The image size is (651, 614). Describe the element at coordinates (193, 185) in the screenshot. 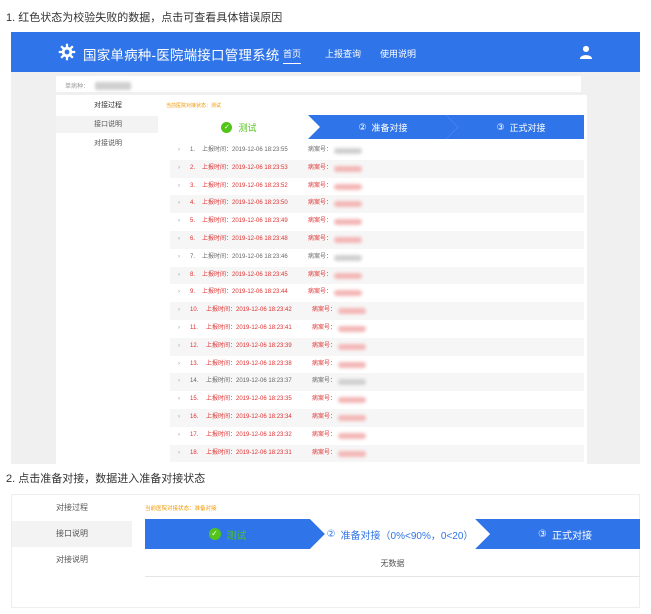

I see `row-index: 3.` at that location.